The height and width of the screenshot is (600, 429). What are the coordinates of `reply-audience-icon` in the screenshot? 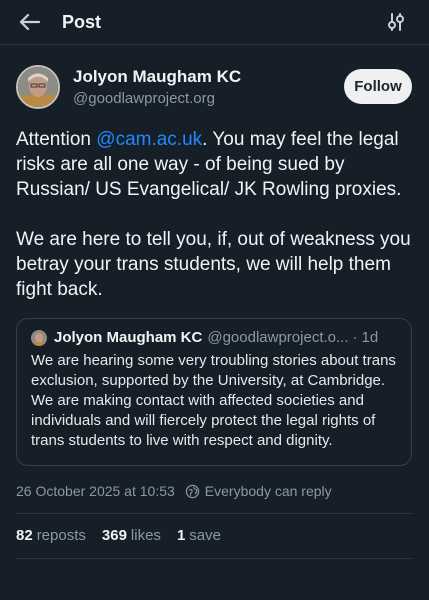 It's located at (192, 491).